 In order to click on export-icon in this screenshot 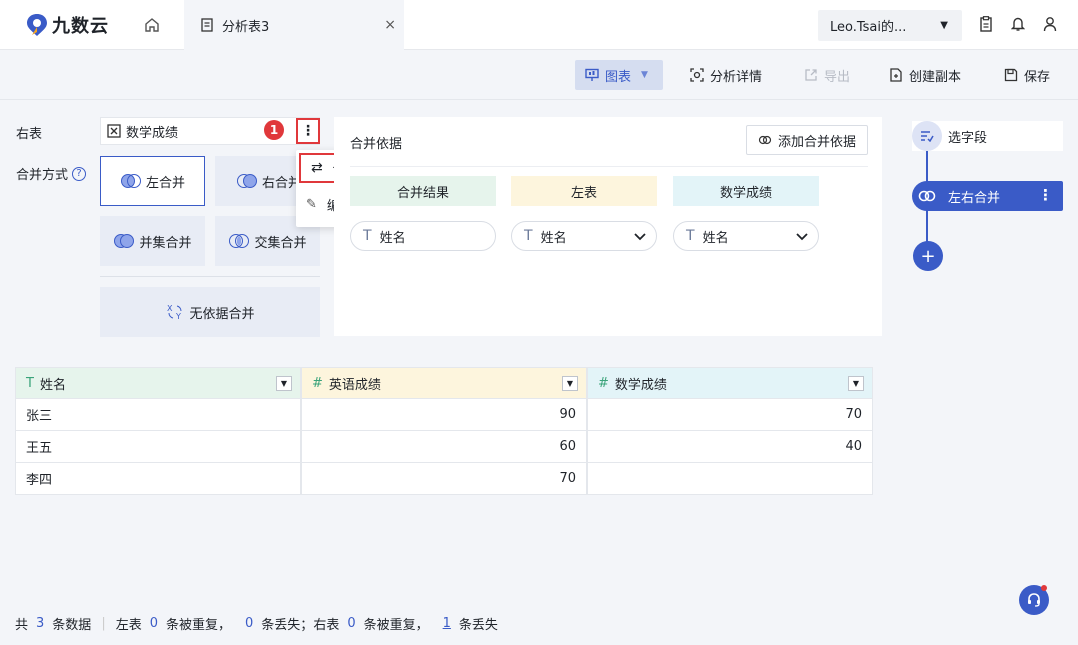, I will do `click(811, 75)`.